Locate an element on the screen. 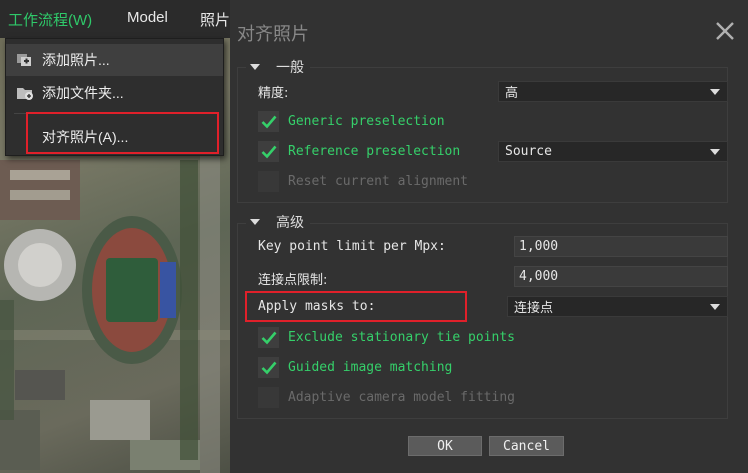 The height and width of the screenshot is (473, 748). general-group-header: 一般 is located at coordinates (278, 67).